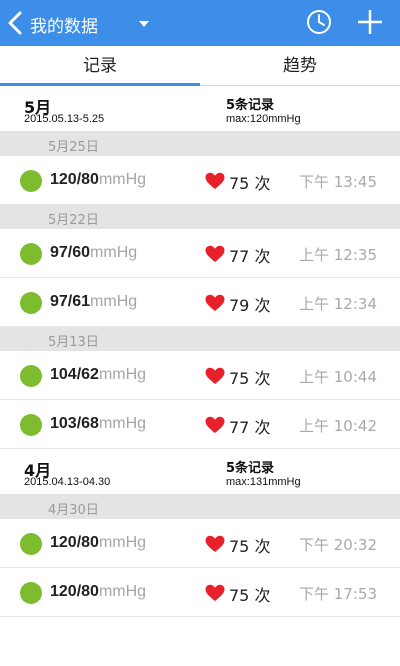 This screenshot has width=400, height=666. Describe the element at coordinates (73, 510) in the screenshot. I see `day-label: 4月30日` at that location.